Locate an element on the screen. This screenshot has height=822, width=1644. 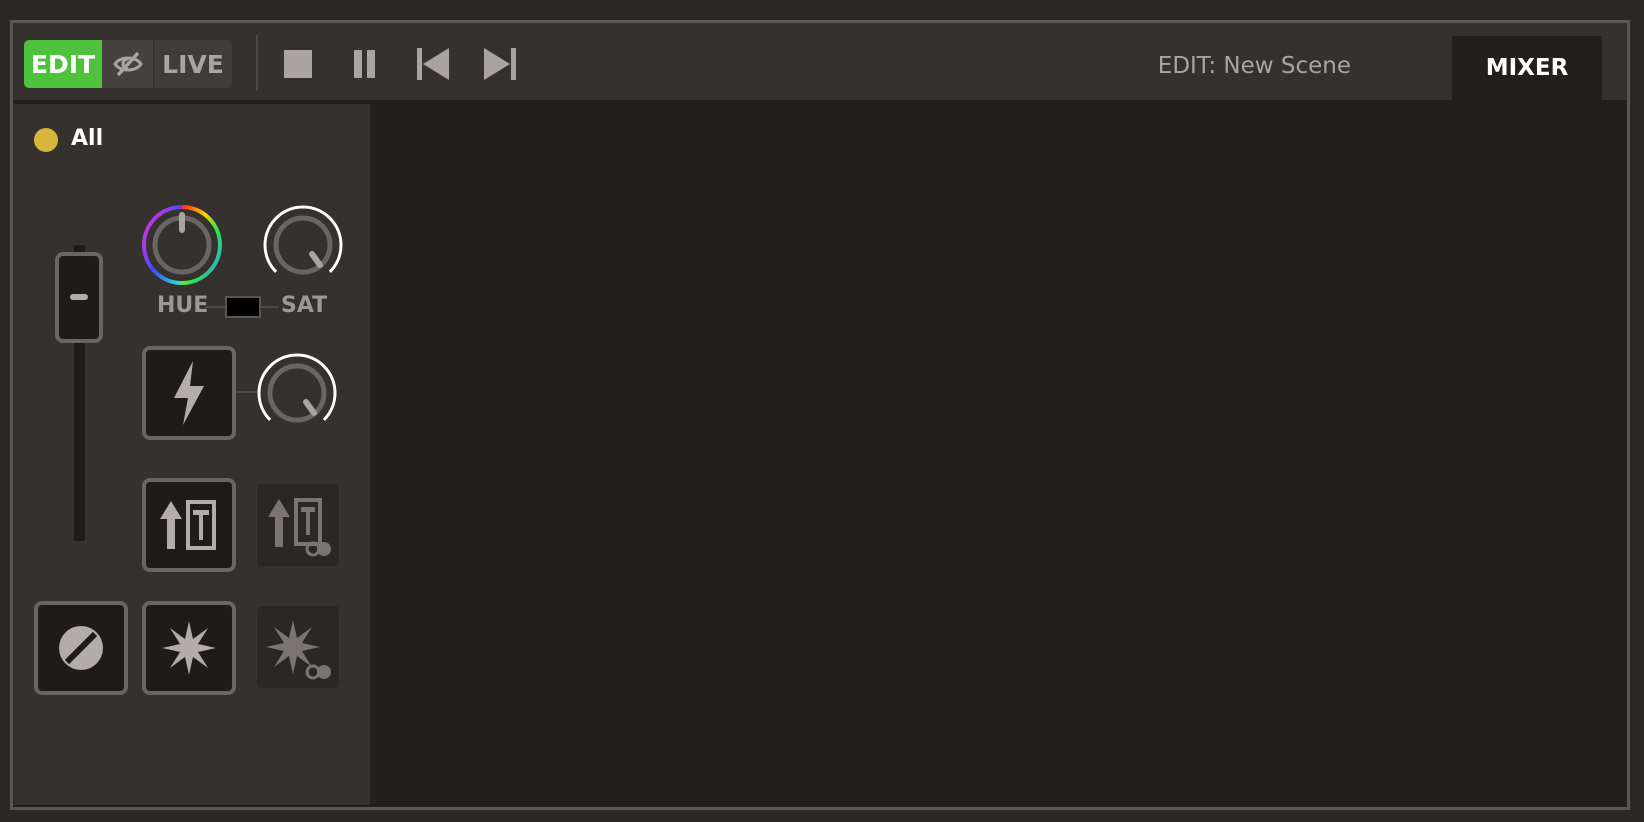
blackout-icon is located at coordinates (81, 648).